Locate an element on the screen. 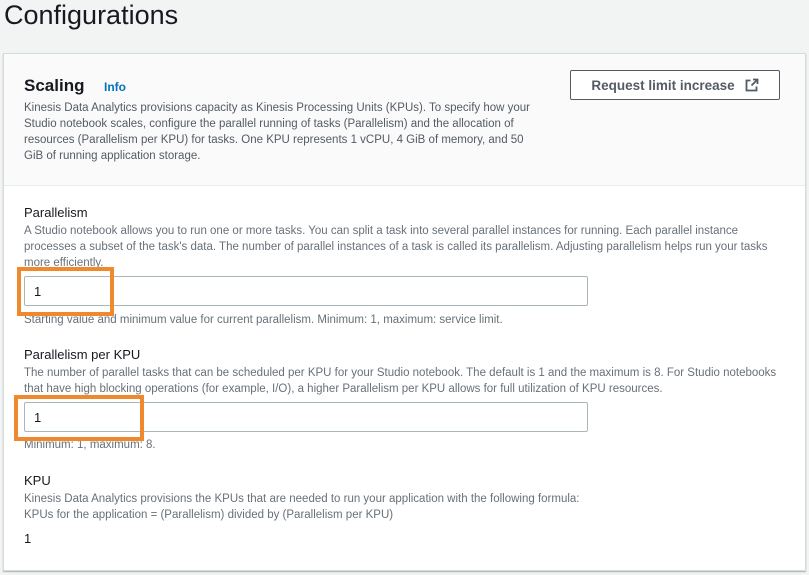 This screenshot has width=809, height=575. kpu-value: 1 is located at coordinates (28, 538).